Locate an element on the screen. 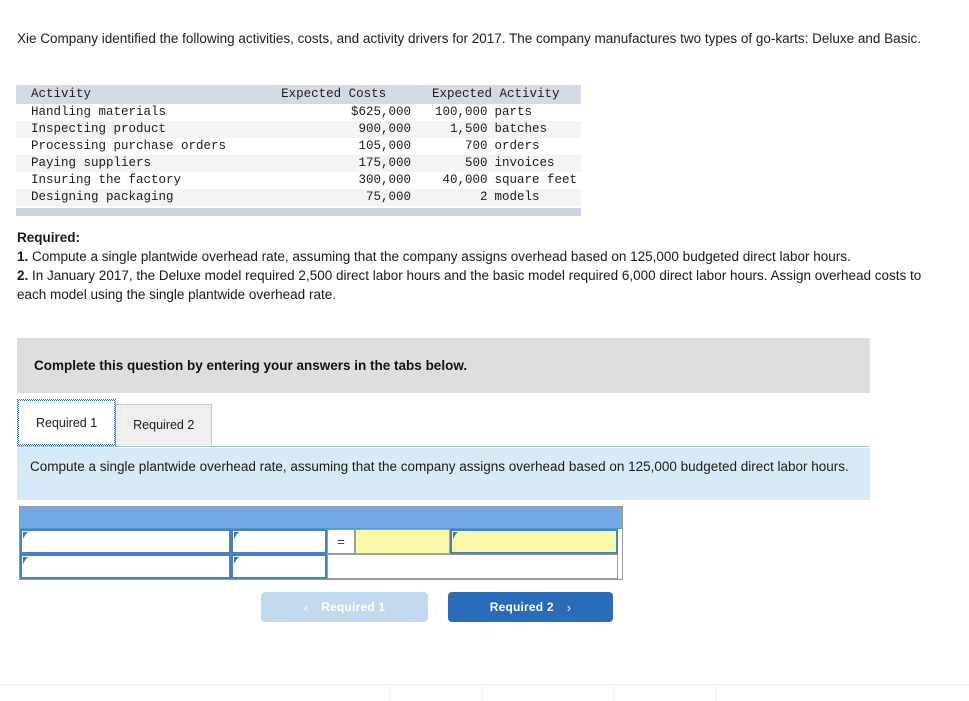  tab-required-1: Required 1 is located at coordinates (66, 422).